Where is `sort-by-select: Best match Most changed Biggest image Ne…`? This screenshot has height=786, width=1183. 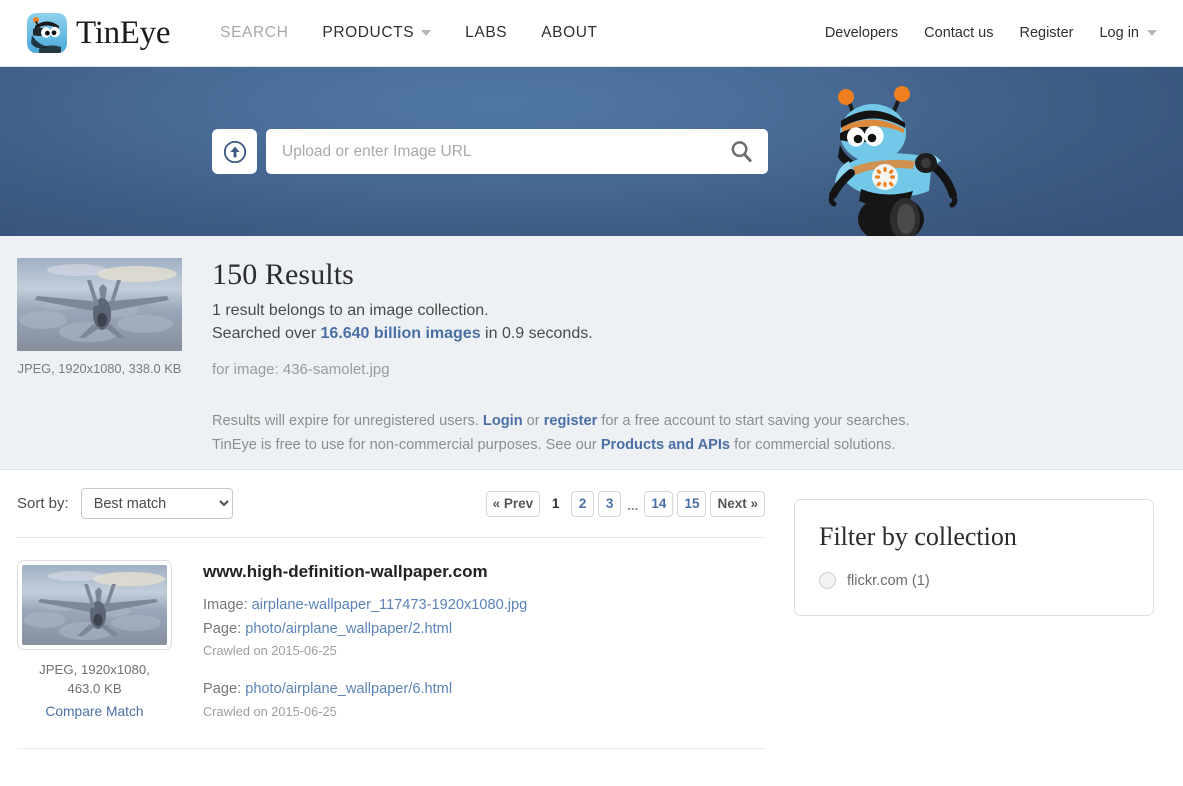 sort-by-select: Best match Most changed Biggest image Ne… is located at coordinates (156, 503).